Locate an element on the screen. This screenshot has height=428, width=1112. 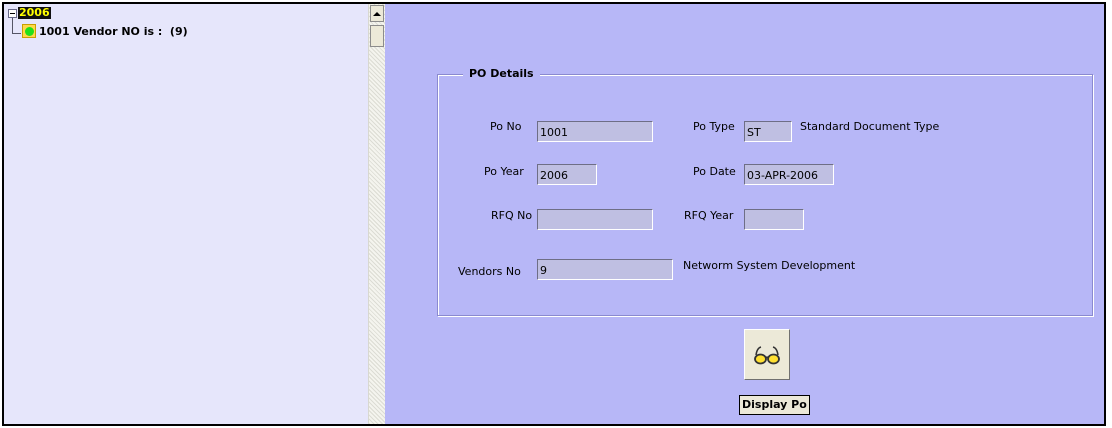
tree-node-vendor: 1001 Vendor NO is : (9) is located at coordinates (105, 31).